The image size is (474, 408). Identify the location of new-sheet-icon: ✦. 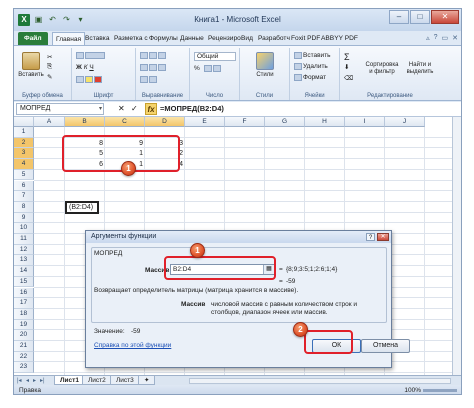
(147, 380).